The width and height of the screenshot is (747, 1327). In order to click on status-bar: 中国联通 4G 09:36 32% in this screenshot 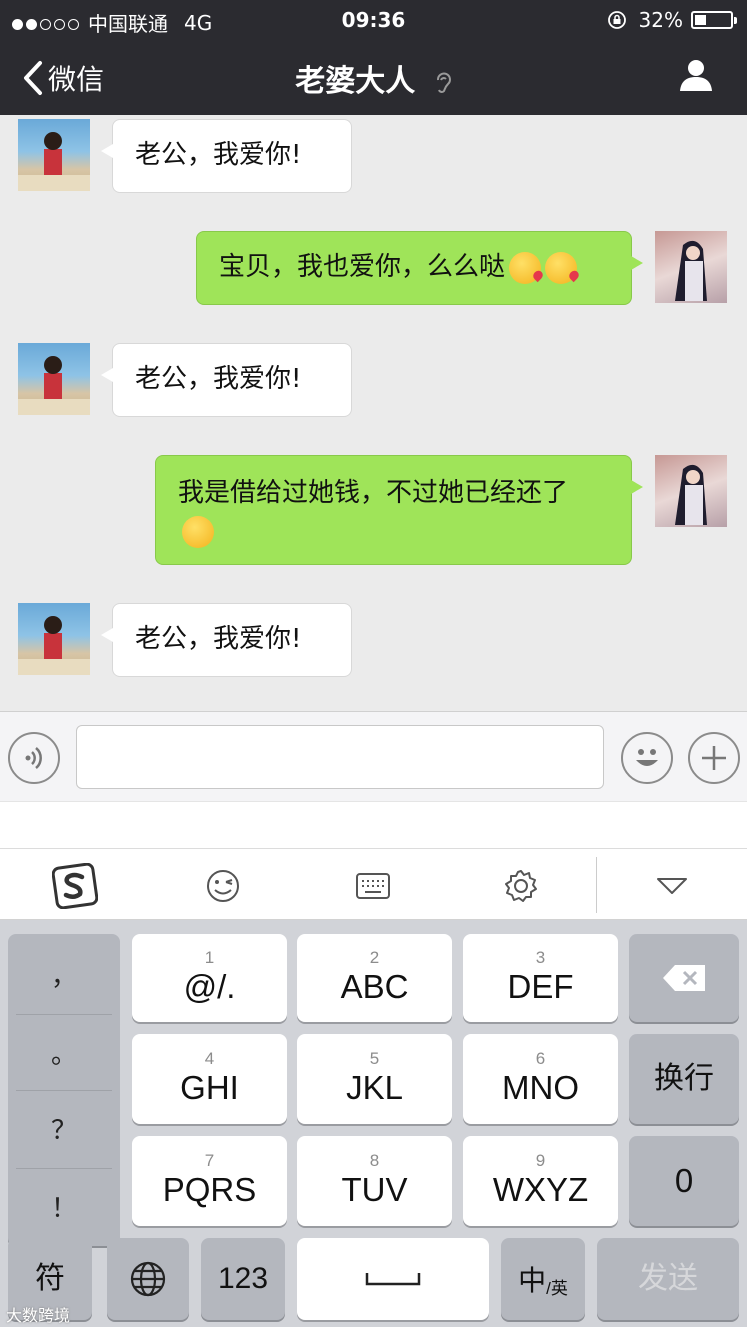, I will do `click(373, 20)`.